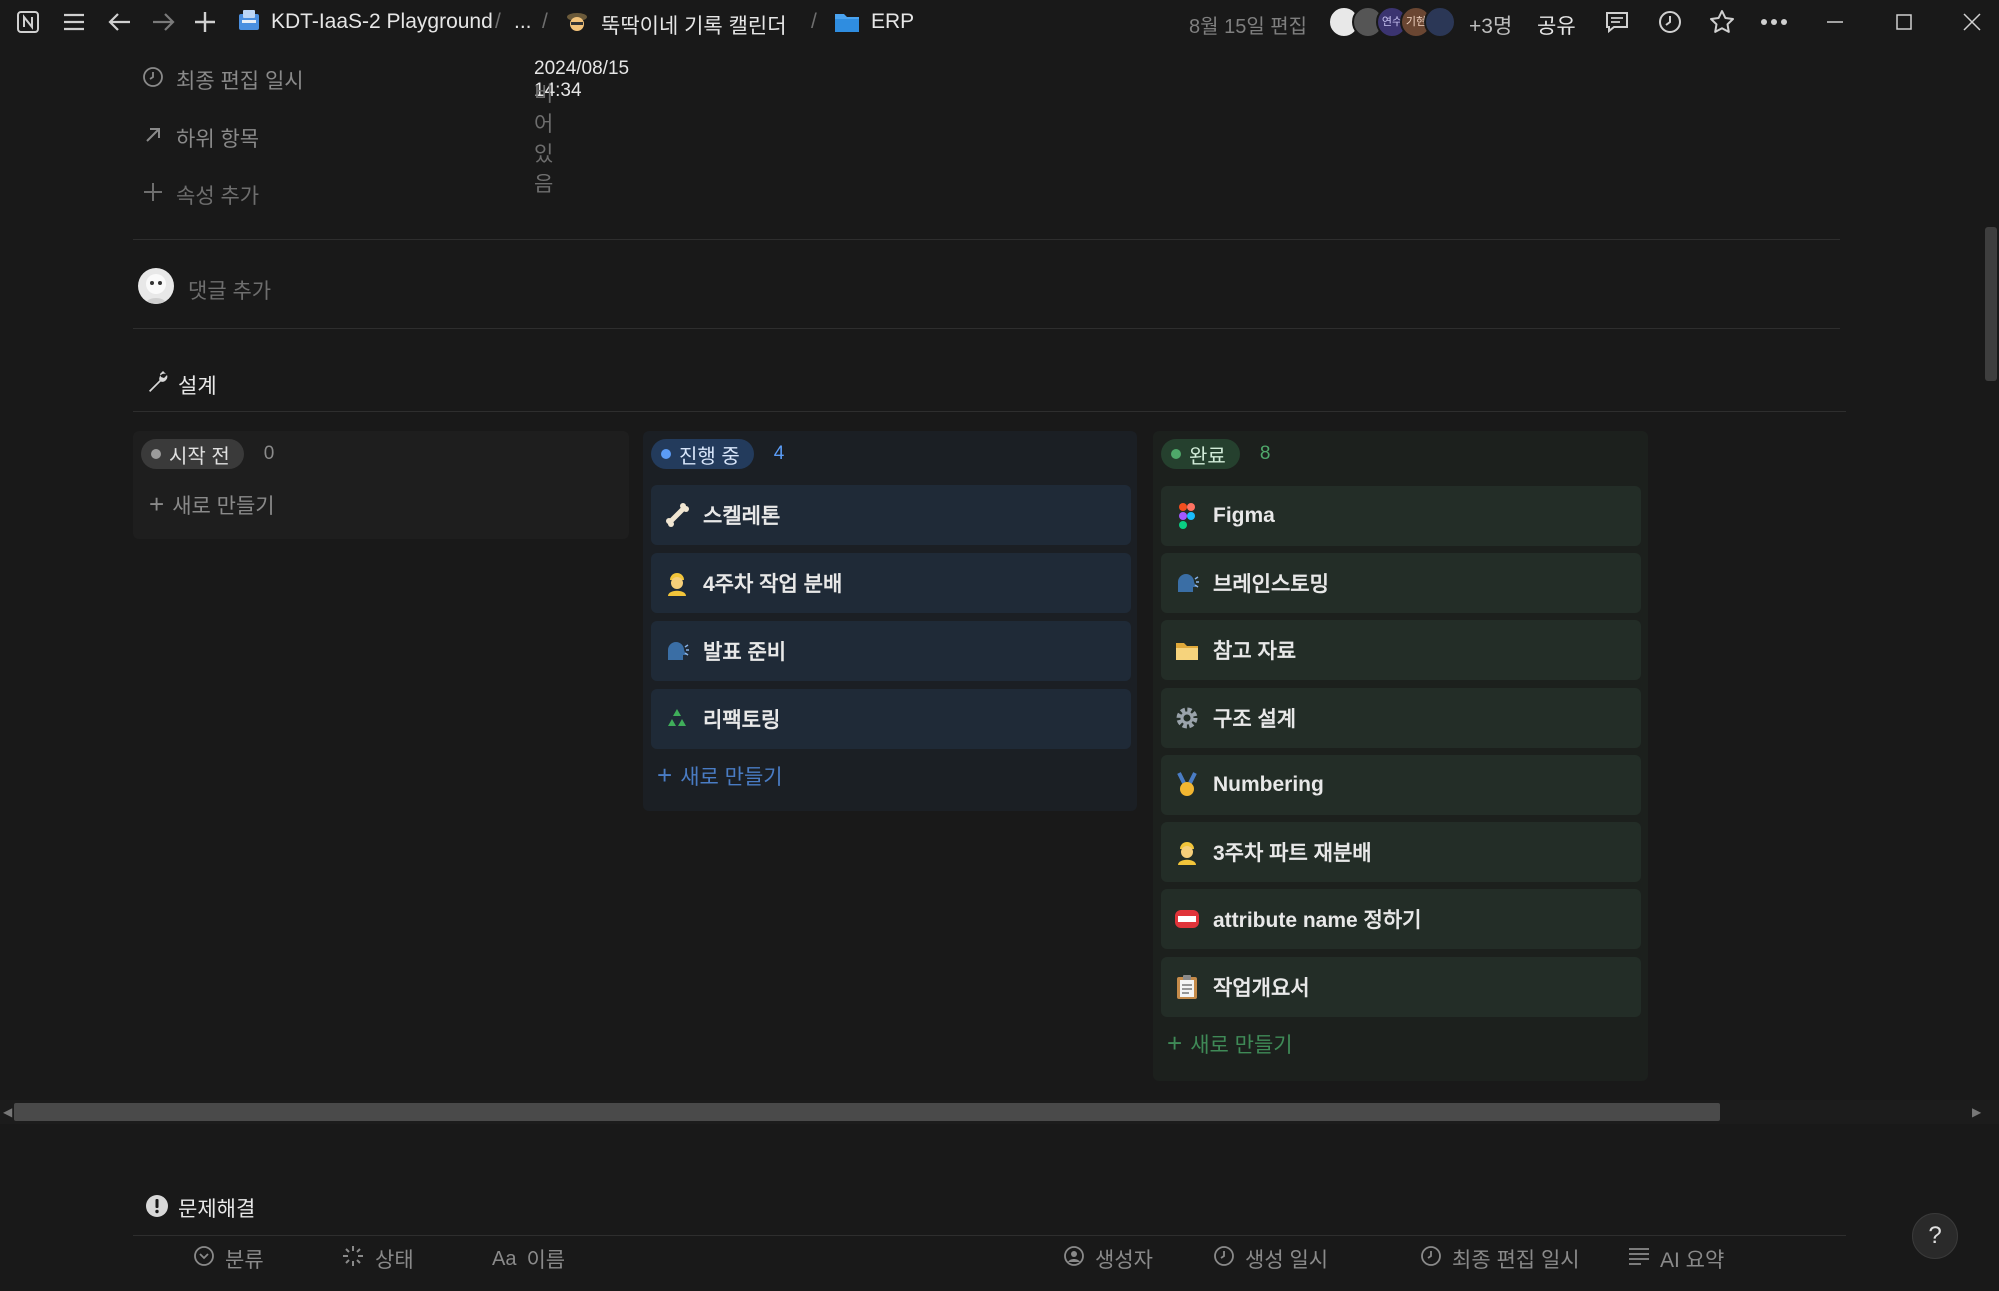  Describe the element at coordinates (384, 79) in the screenshot. I see `property-last-edited: 최종 편집 일시 2024/08/15 14:34` at that location.